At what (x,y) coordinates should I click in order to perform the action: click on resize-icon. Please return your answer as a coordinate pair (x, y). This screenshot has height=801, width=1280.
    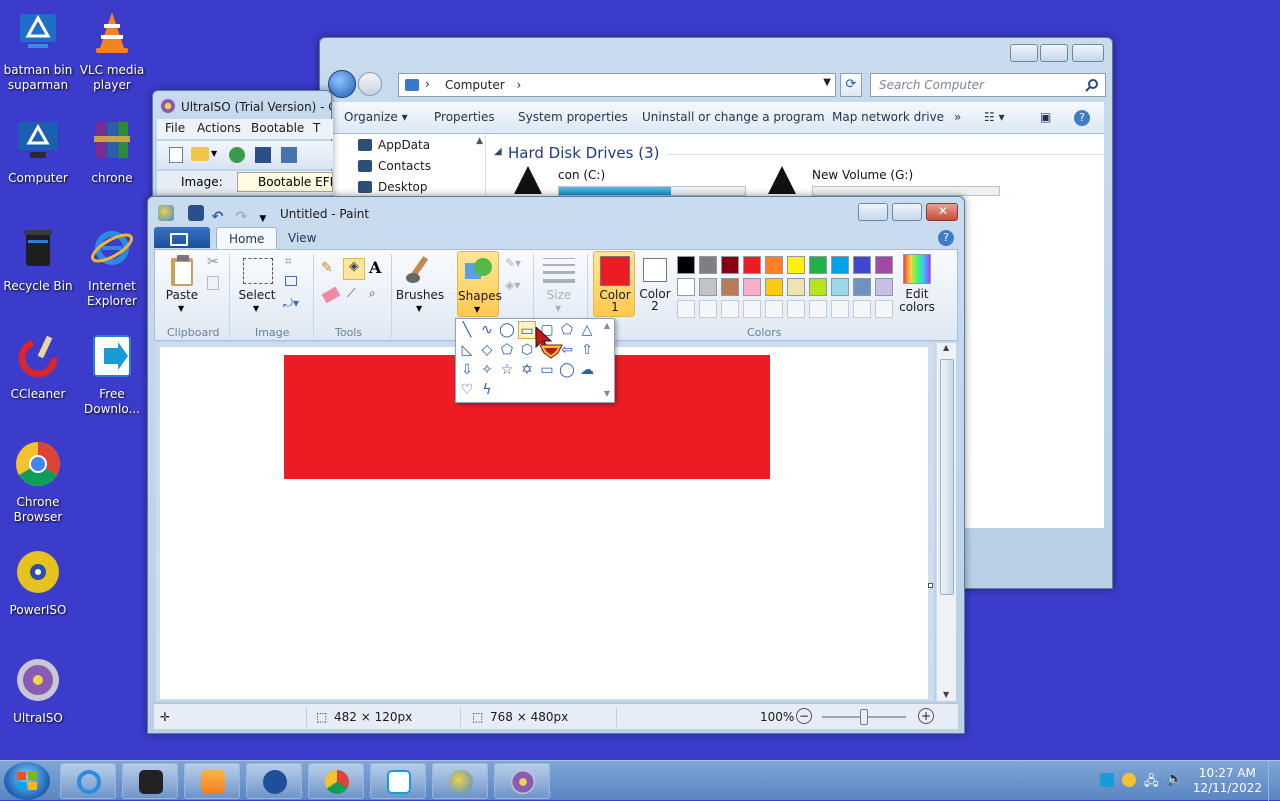
    Looking at the image, I should click on (291, 281).